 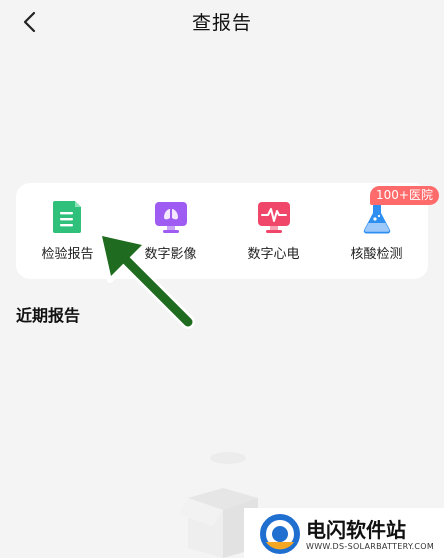 I want to click on hospital-count-badge: 100+医院, so click(x=404, y=195).